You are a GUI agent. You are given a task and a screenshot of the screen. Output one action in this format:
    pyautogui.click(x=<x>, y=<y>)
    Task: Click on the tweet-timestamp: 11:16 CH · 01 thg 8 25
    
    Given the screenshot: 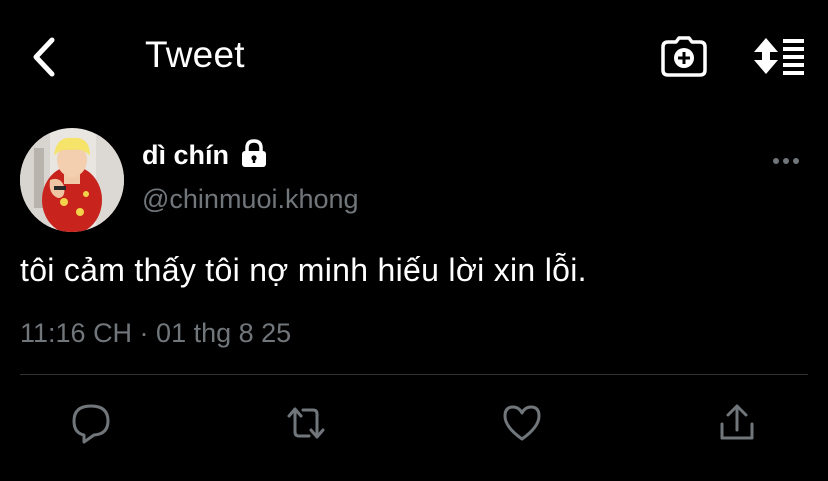 What is the action you would take?
    pyautogui.click(x=155, y=333)
    